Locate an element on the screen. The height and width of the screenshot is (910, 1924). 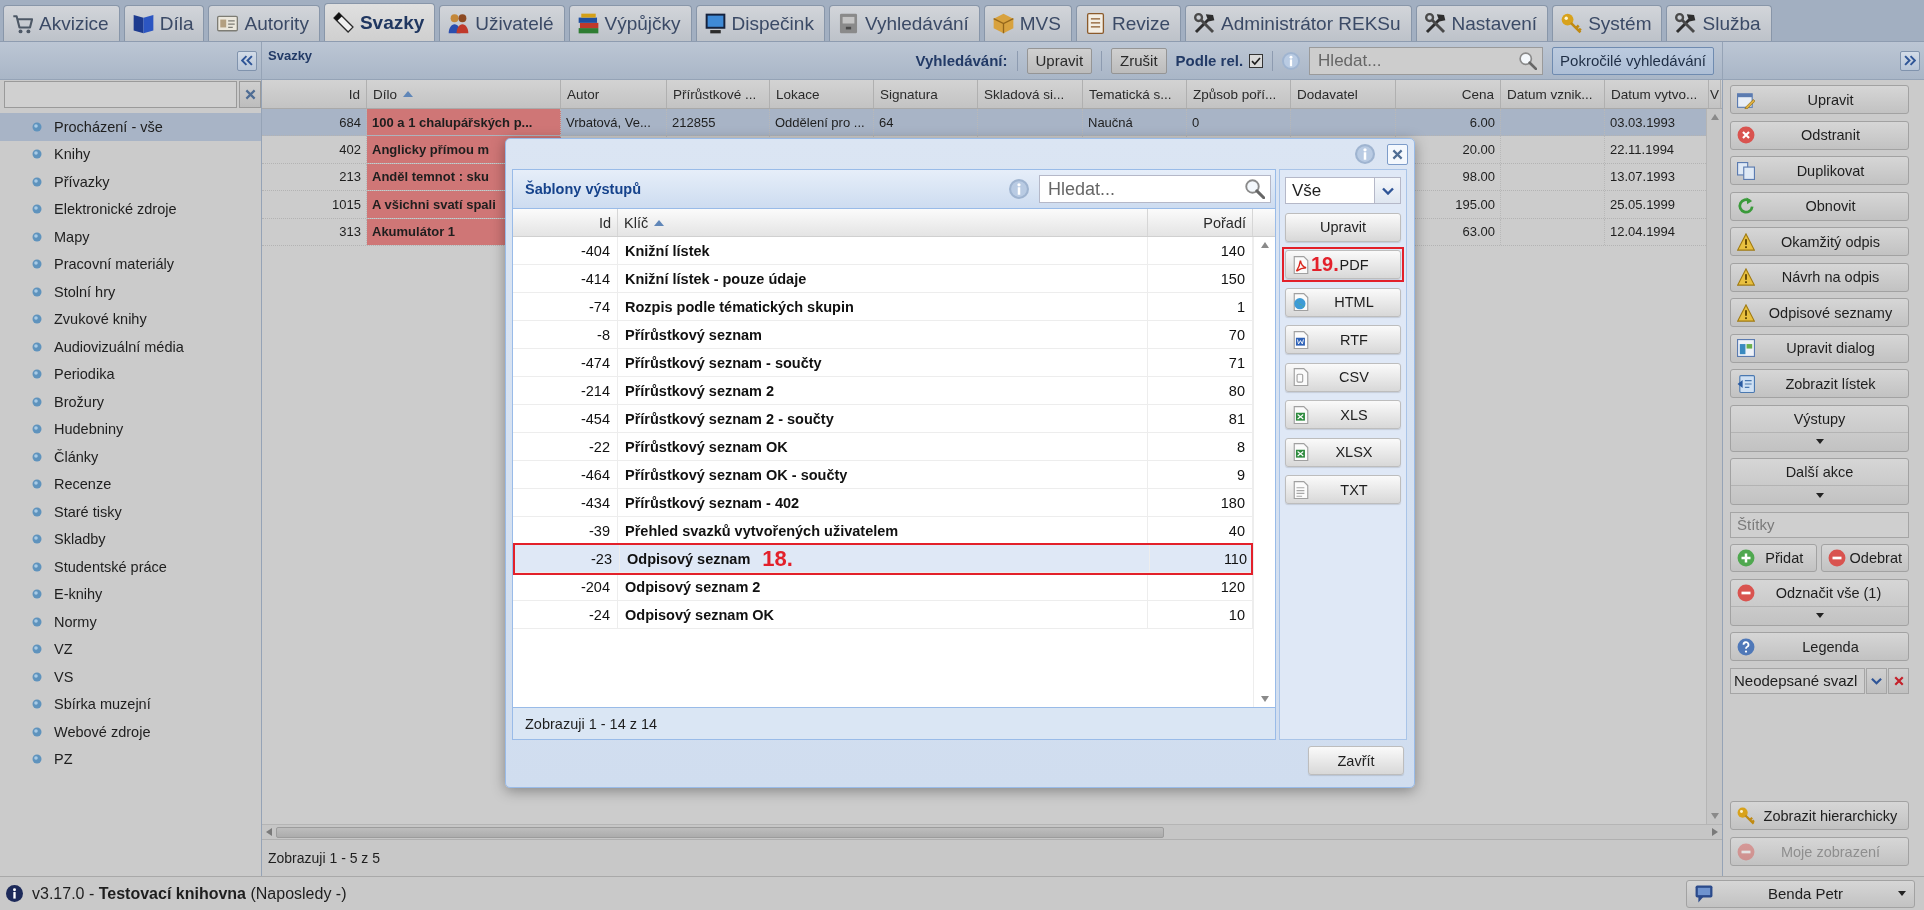
tab: Autority is located at coordinates (264, 23).